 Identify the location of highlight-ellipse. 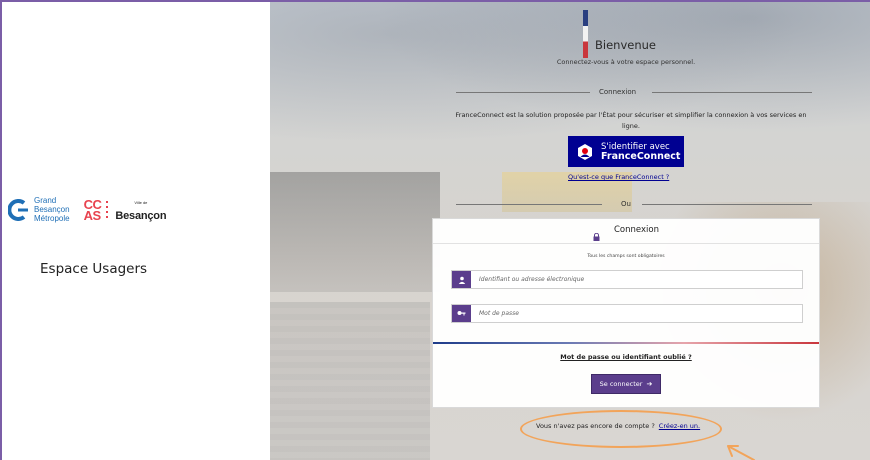
(621, 429).